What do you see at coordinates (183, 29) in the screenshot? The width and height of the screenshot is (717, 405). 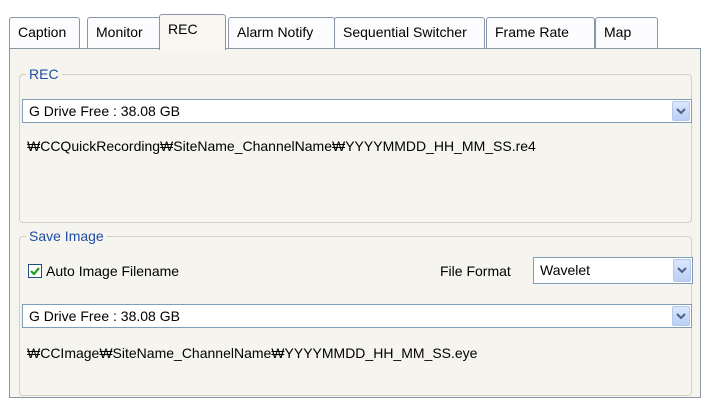 I see `tab-label: REC` at bounding box center [183, 29].